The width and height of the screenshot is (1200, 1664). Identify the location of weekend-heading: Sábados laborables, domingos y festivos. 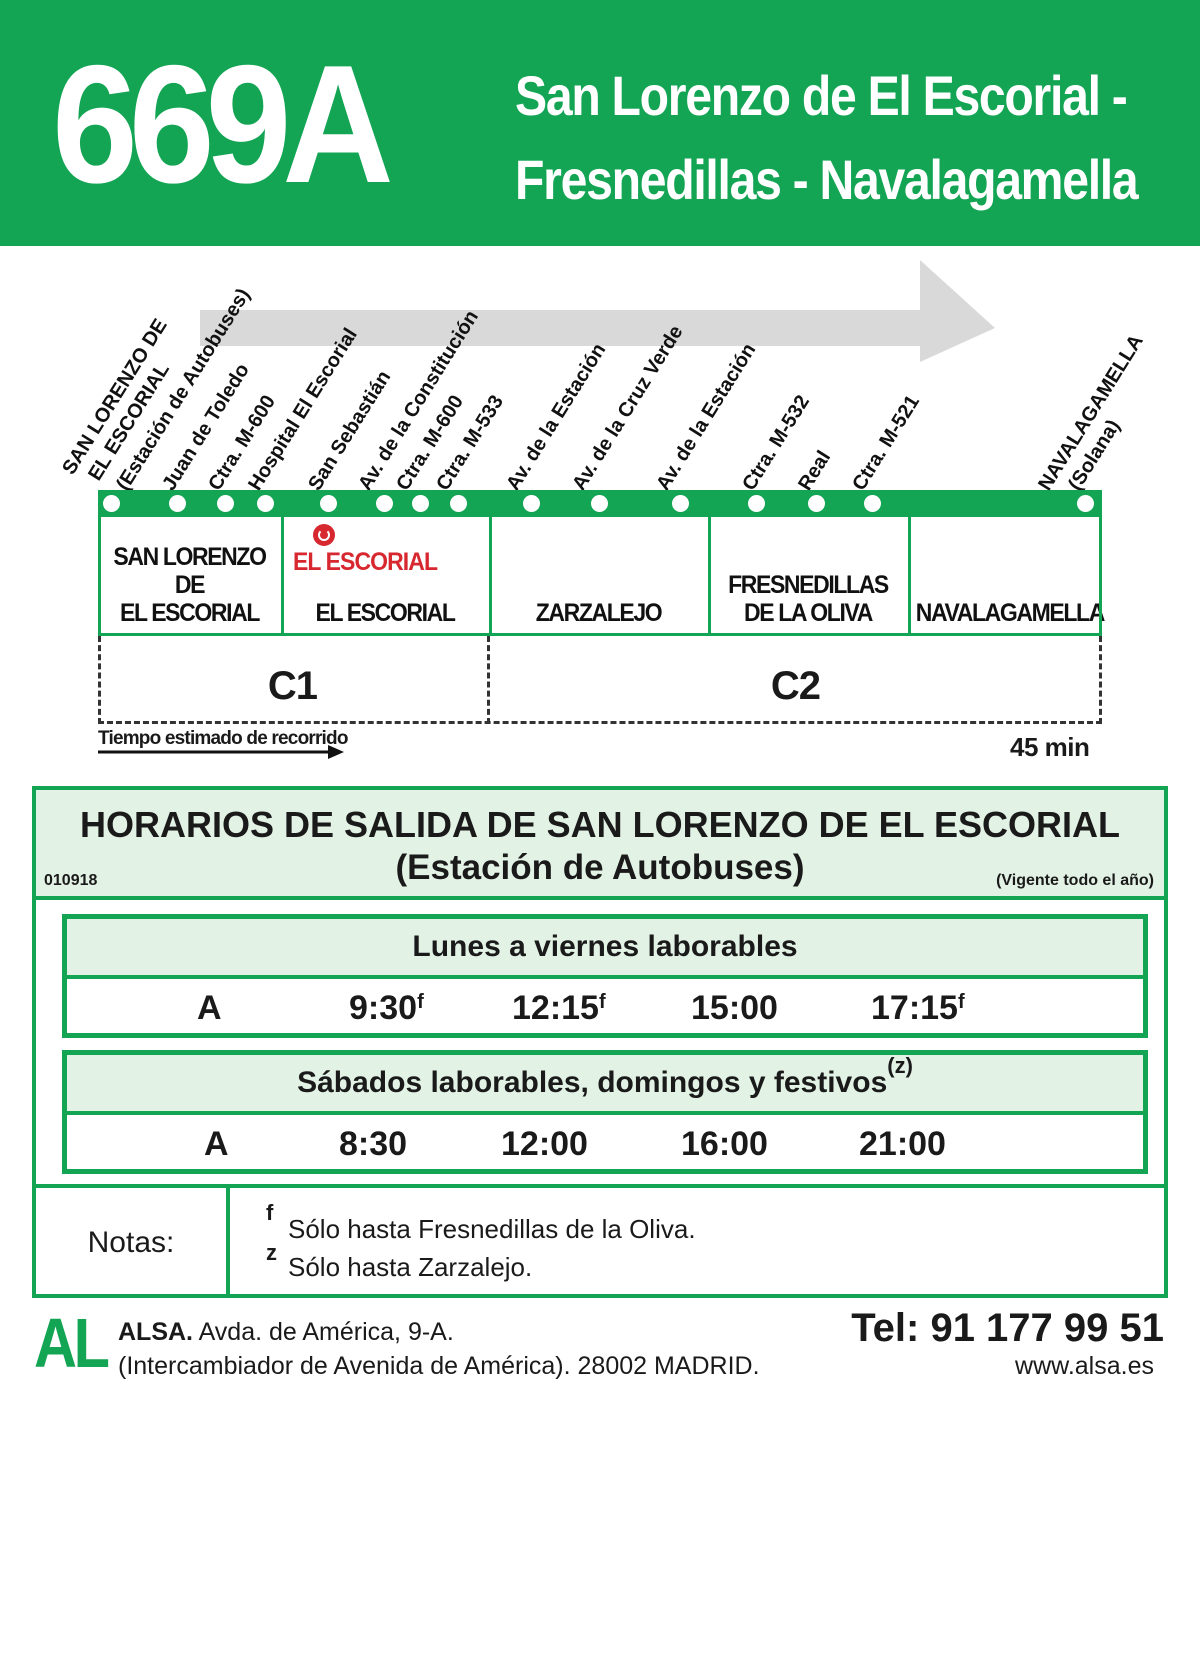
(592, 1082).